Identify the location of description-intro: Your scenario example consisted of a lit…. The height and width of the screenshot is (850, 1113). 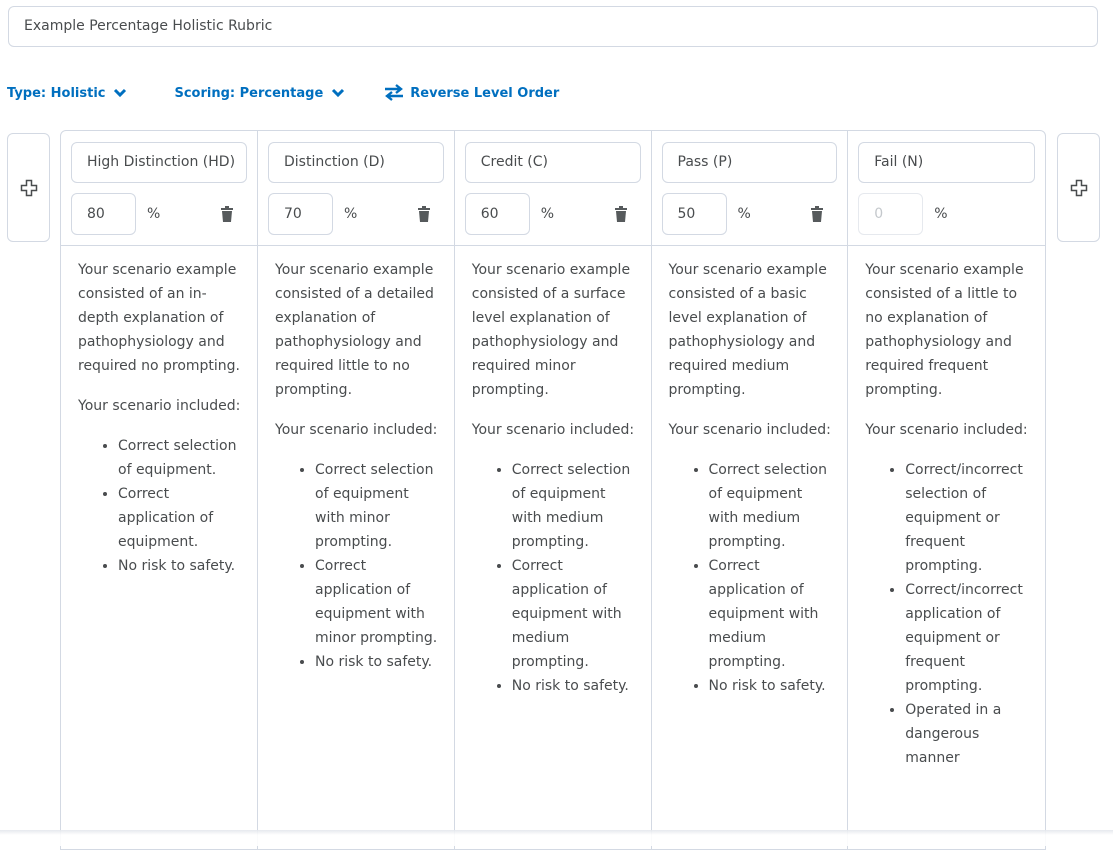
(944, 330).